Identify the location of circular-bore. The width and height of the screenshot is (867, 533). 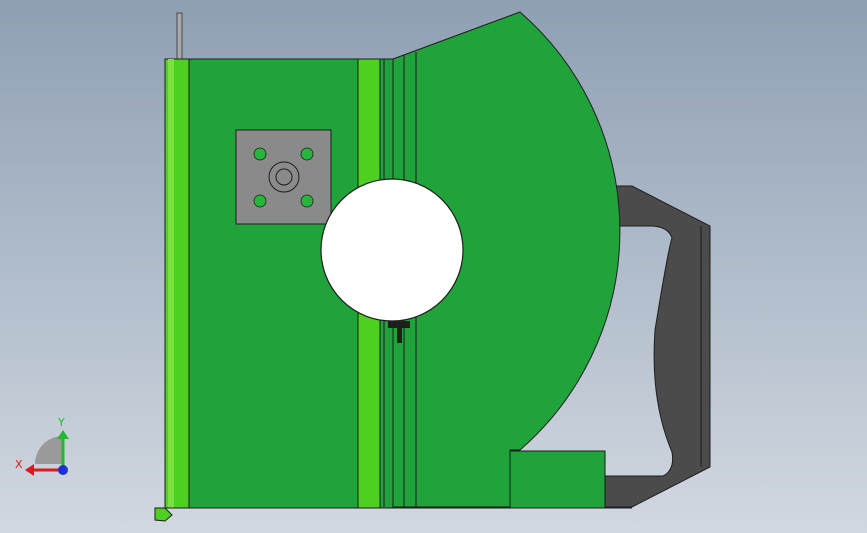
(392, 250).